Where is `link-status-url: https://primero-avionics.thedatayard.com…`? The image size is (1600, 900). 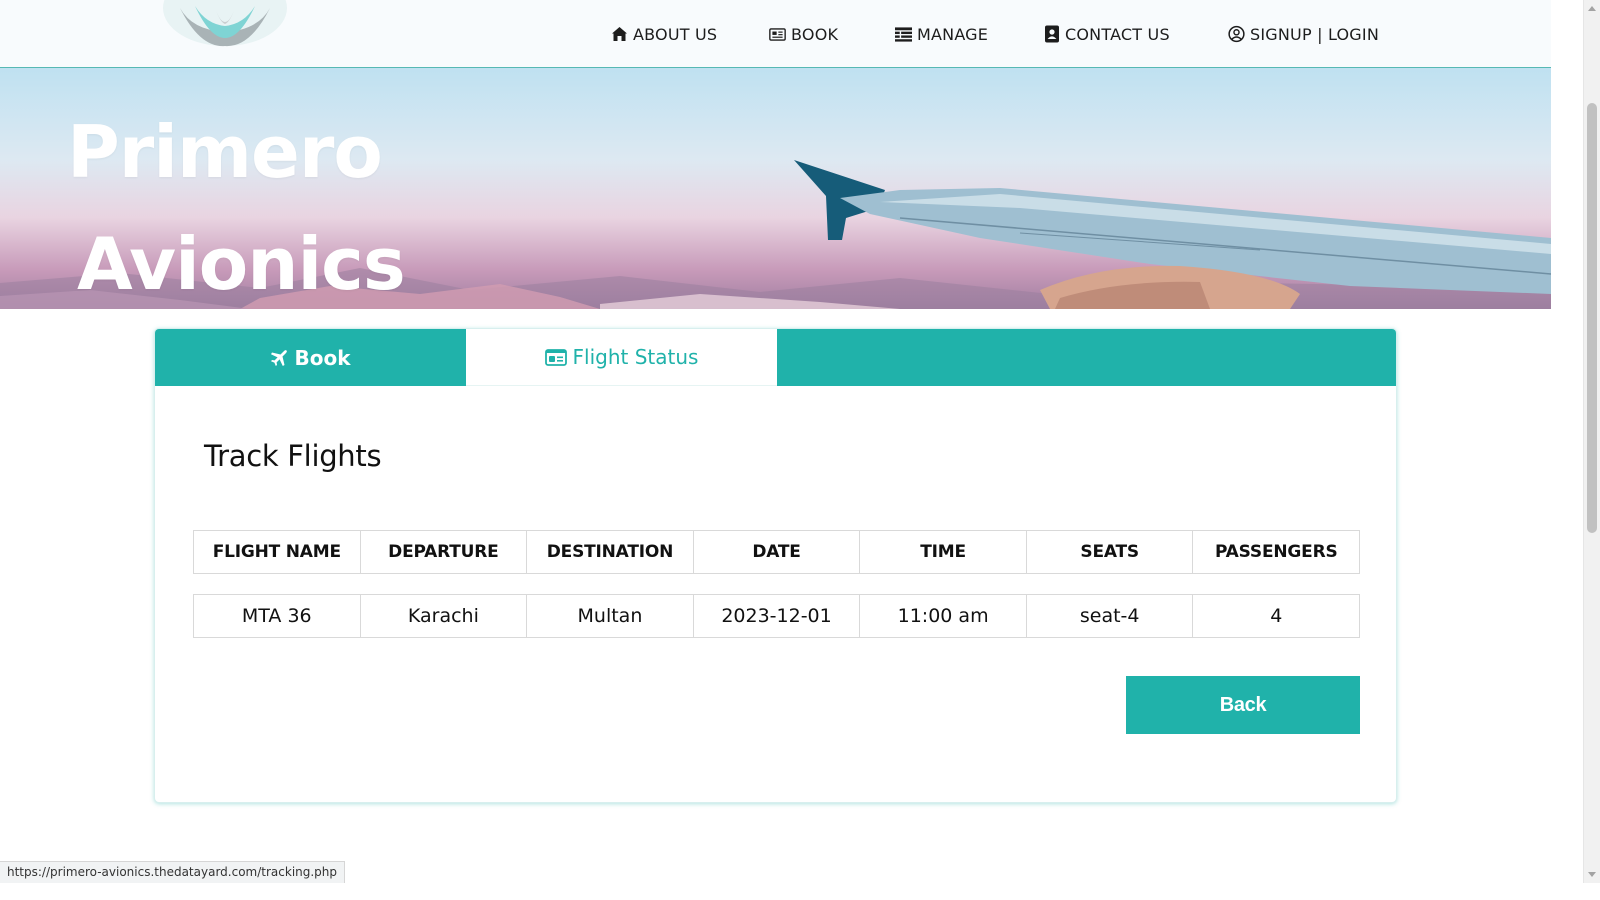
link-status-url: https://primero-avionics.thedatayard.com… is located at coordinates (173, 872).